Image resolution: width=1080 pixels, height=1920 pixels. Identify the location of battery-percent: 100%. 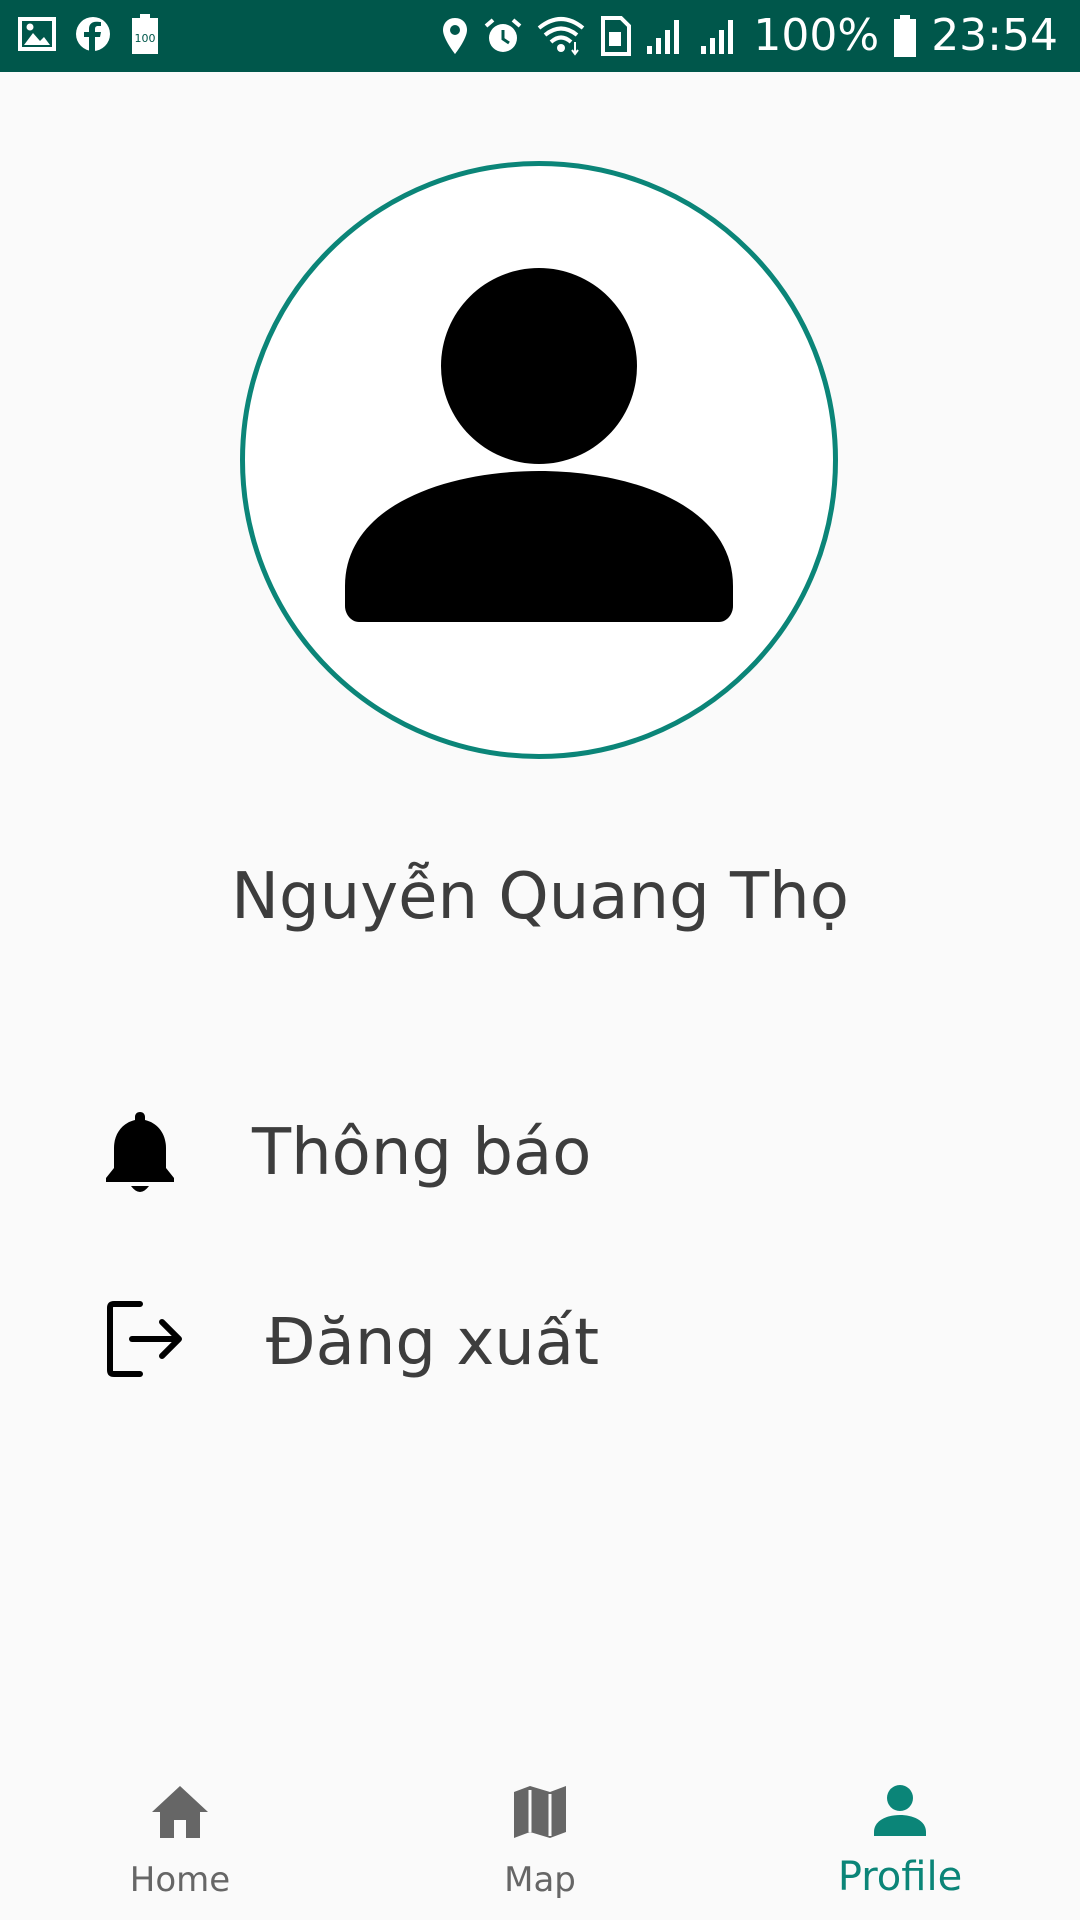
(816, 35).